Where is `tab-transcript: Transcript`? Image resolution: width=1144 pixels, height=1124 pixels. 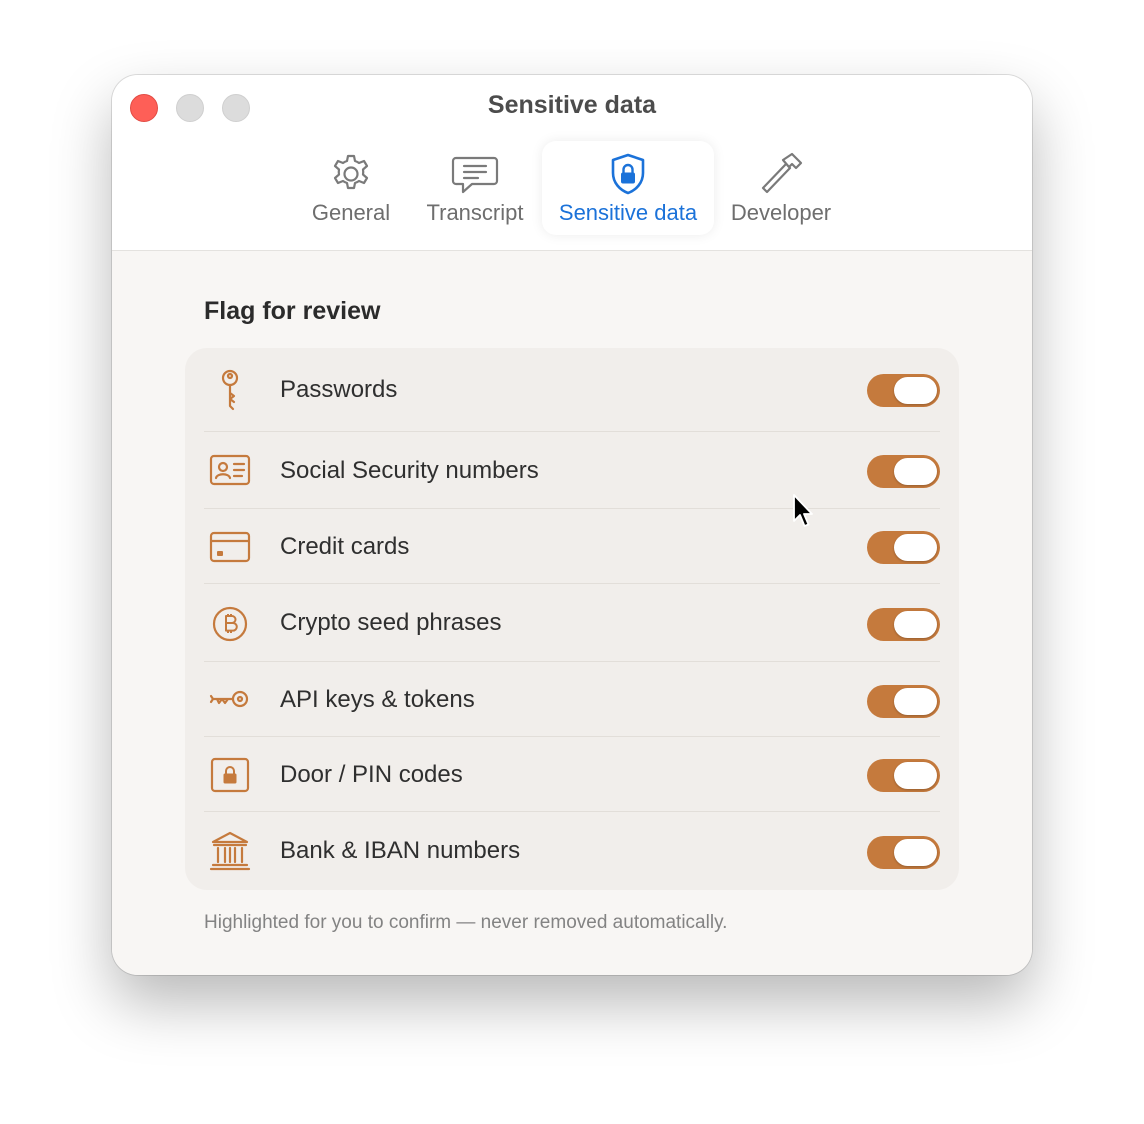
tab-transcript: Transcript is located at coordinates (475, 188).